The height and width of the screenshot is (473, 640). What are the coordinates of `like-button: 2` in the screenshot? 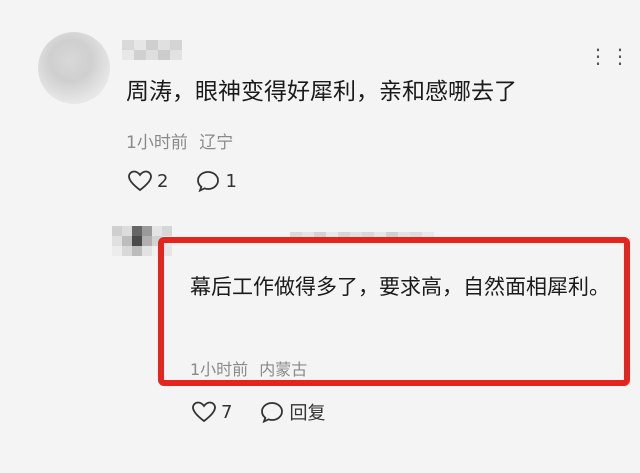 It's located at (148, 181).